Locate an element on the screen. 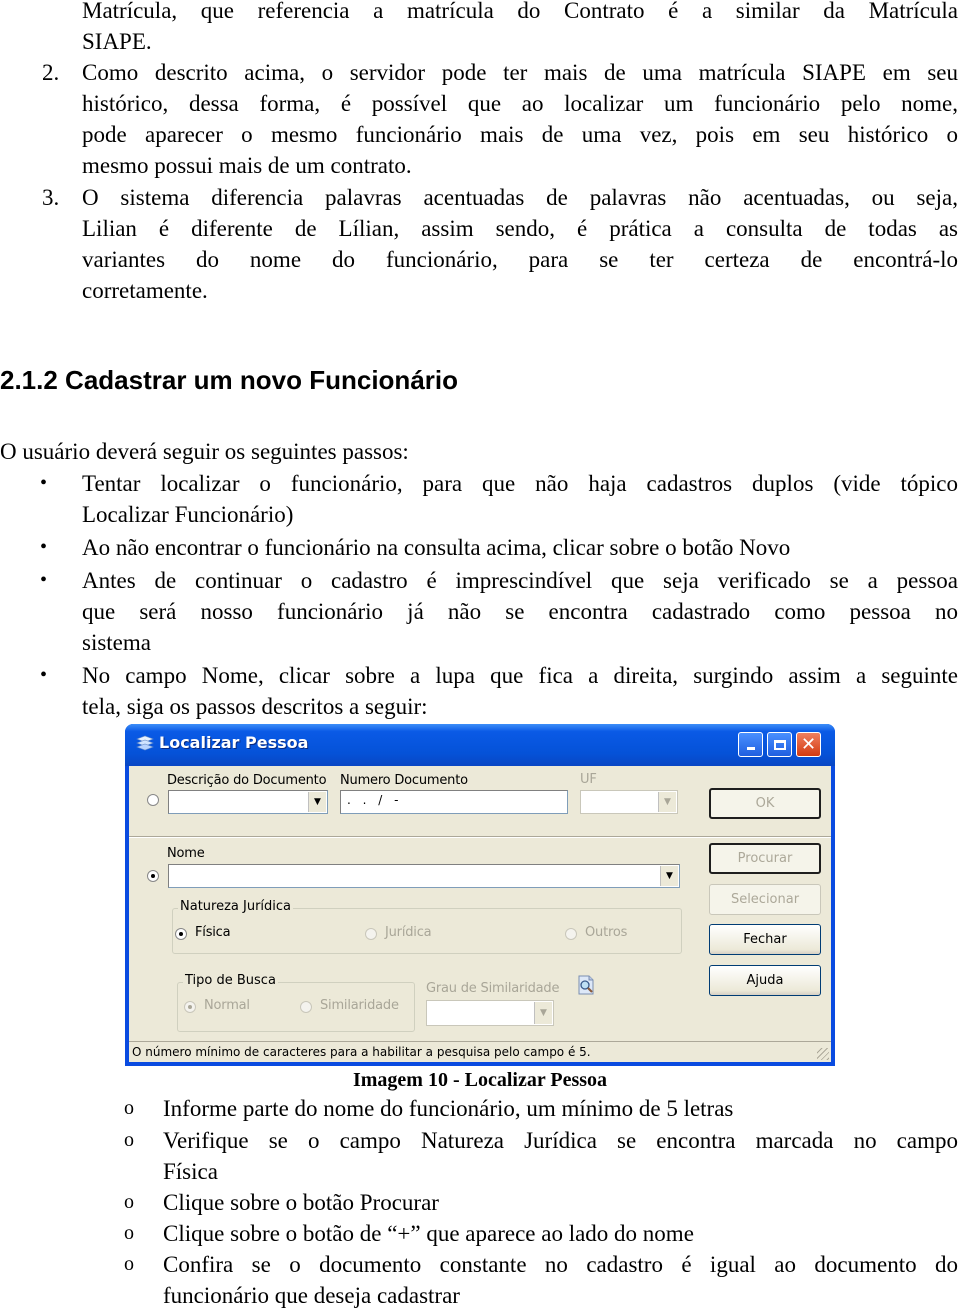 The image size is (960, 1311). tipo-busca-group: Tipo de Busca Normal Similaridade is located at coordinates (296, 1002).